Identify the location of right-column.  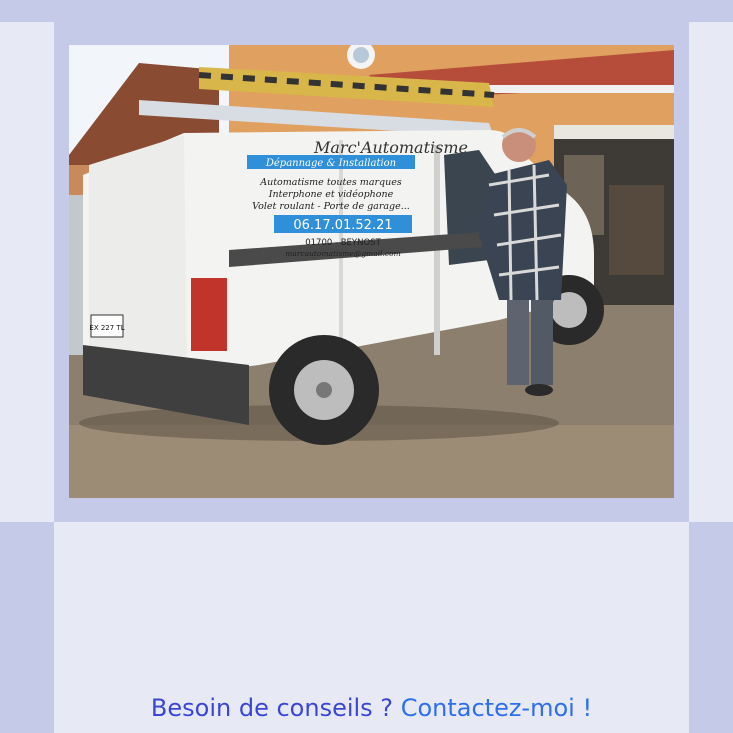
(711, 627).